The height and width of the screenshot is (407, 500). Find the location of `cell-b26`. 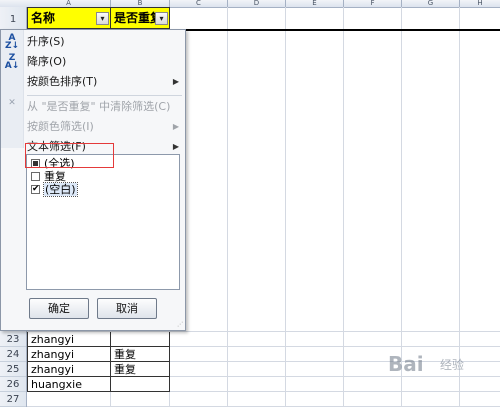

cell-b26 is located at coordinates (140, 384).